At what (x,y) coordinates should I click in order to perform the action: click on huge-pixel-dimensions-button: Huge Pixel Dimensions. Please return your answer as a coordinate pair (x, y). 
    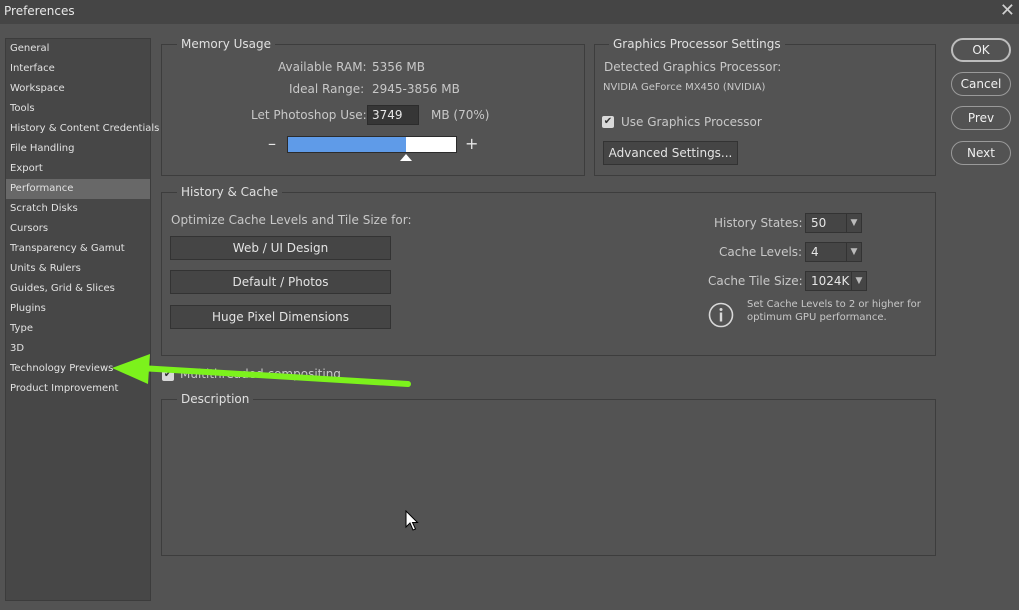
    Looking at the image, I should click on (280, 317).